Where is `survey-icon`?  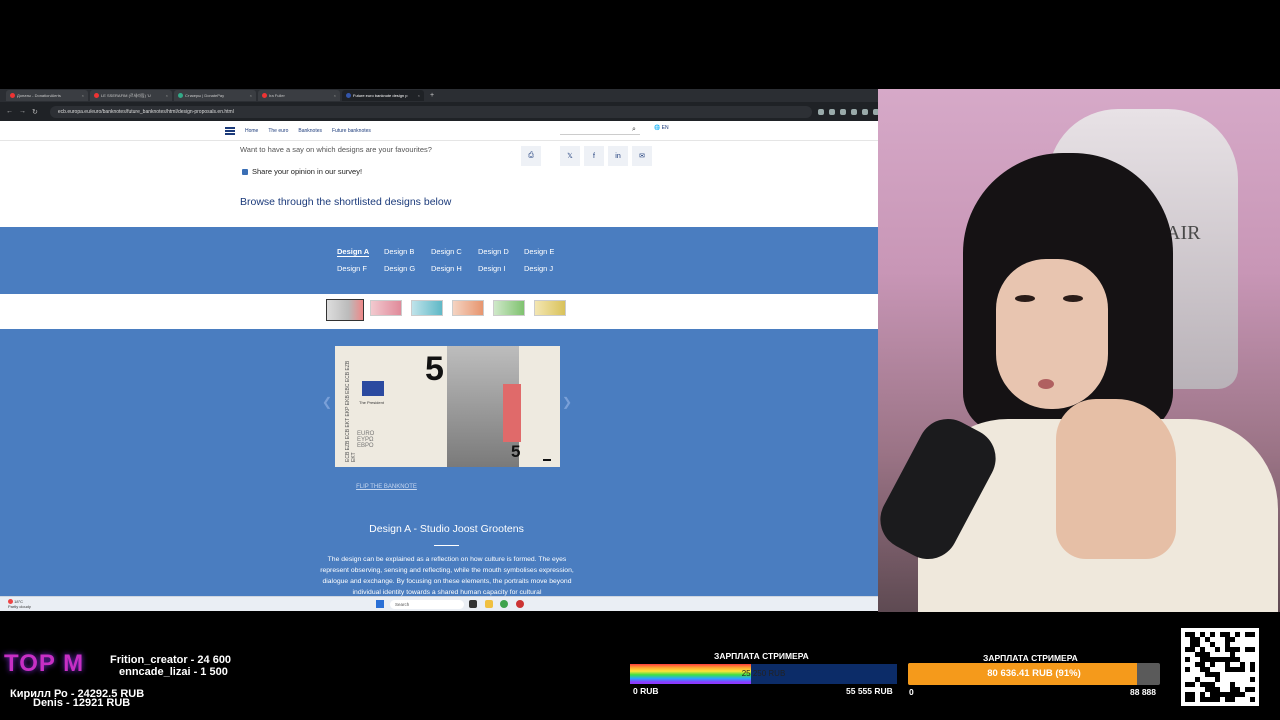
survey-icon is located at coordinates (245, 171).